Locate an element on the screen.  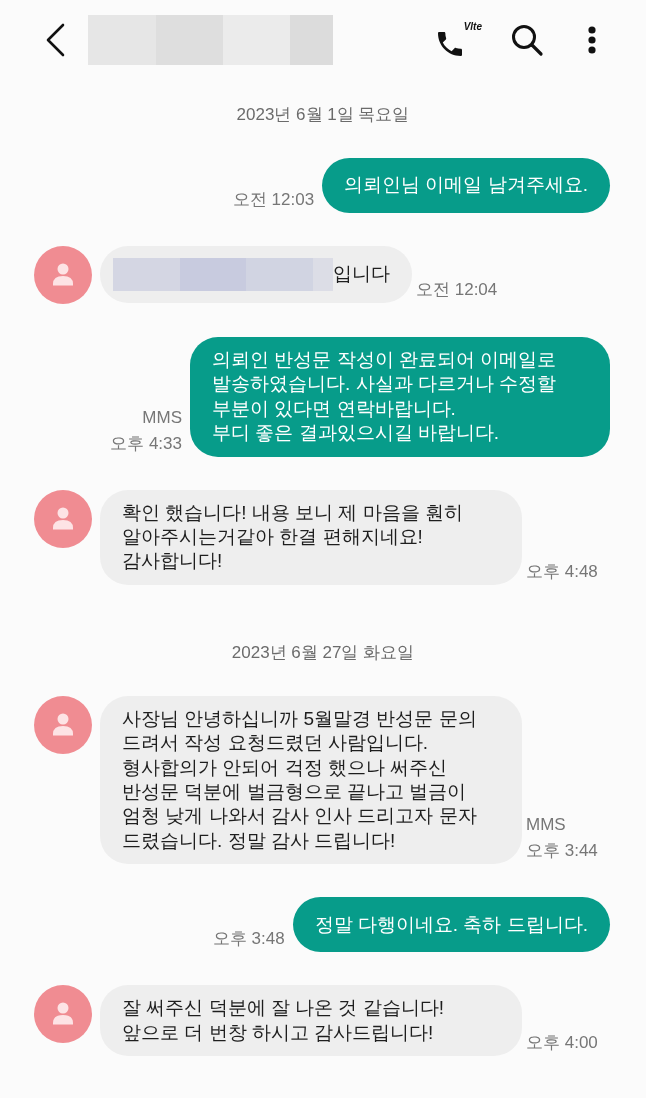
date-separator: 2023년 6월 27일 화요일 is located at coordinates (323, 652).